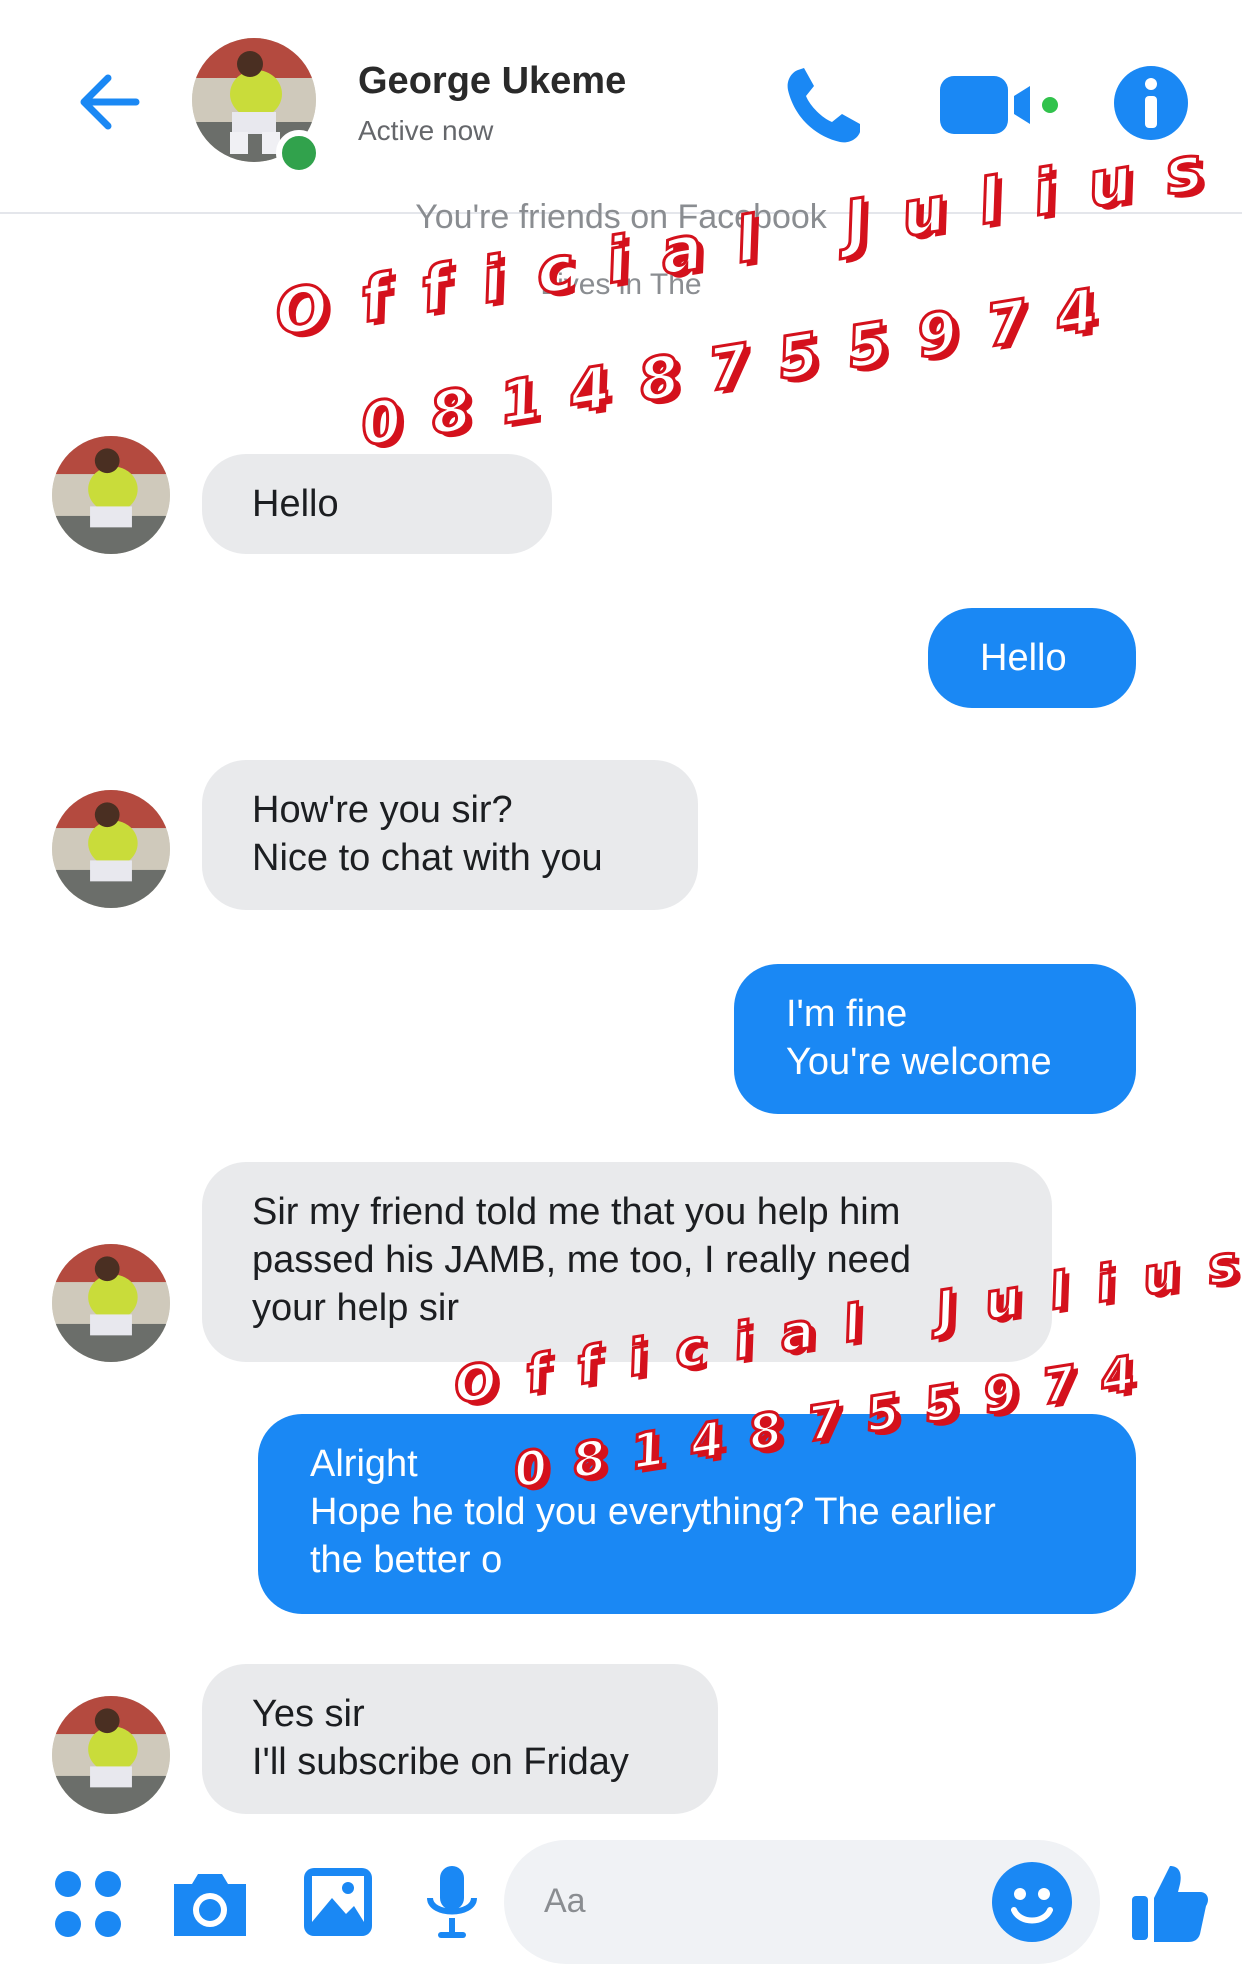 This screenshot has height=1974, width=1242. Describe the element at coordinates (1151, 103) in the screenshot. I see `info-icon` at that location.